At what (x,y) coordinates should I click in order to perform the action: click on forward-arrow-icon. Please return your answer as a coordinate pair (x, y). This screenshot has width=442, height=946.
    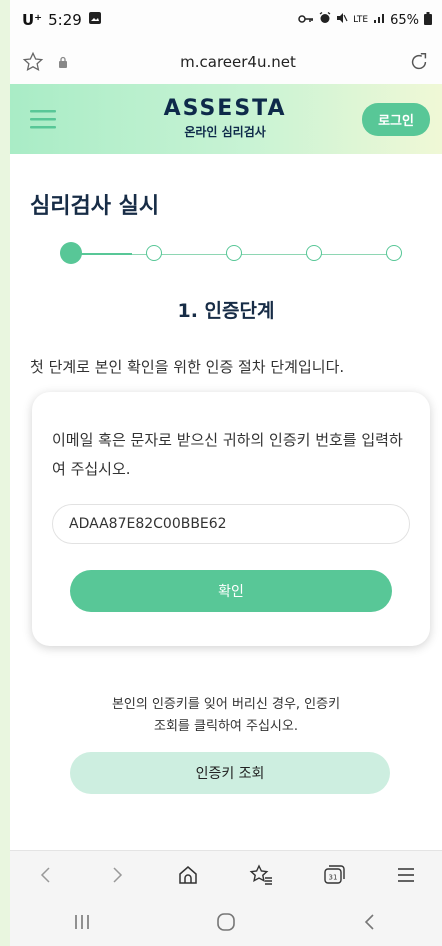
    Looking at the image, I should click on (117, 875).